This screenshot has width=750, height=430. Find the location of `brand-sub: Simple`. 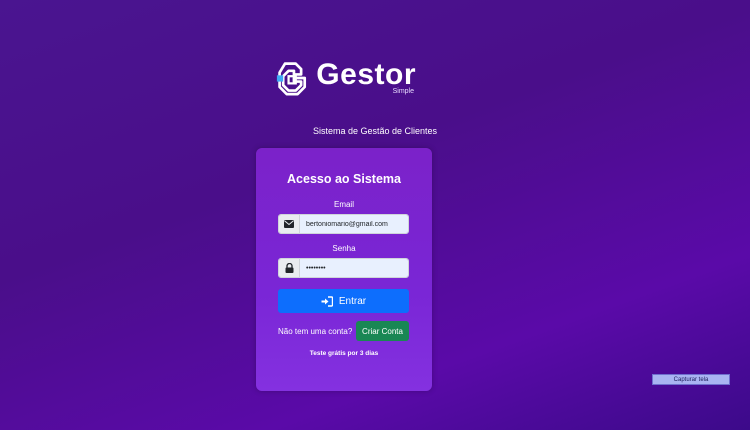

brand-sub: Simple is located at coordinates (403, 91).